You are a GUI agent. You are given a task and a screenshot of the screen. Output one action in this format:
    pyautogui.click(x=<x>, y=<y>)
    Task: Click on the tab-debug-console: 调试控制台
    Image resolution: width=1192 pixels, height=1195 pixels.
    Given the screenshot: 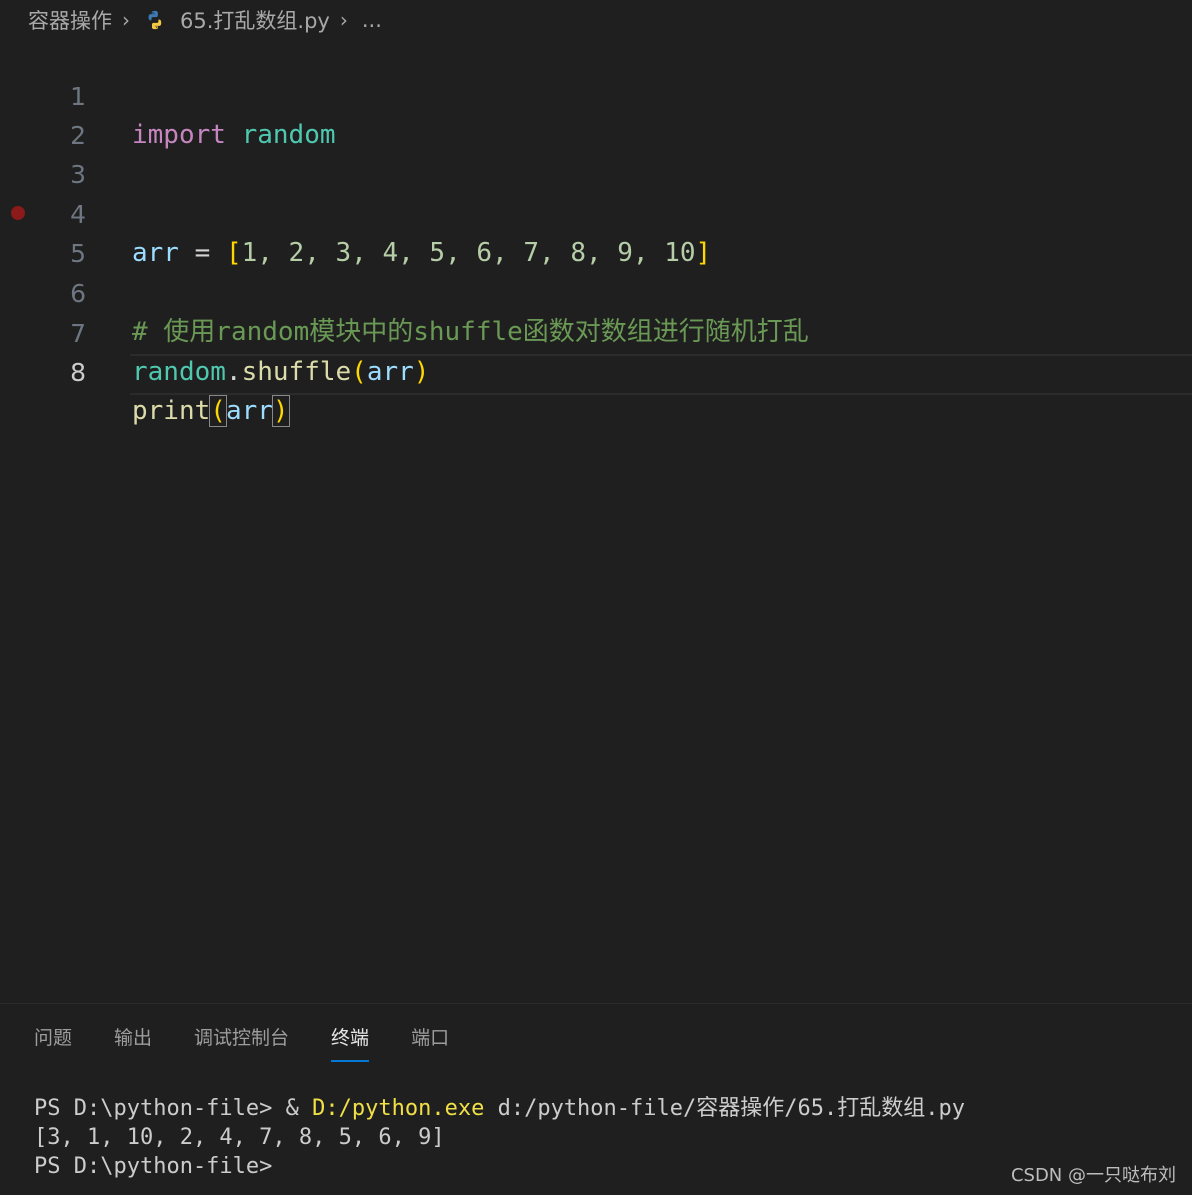 What is the action you would take?
    pyautogui.click(x=241, y=1043)
    